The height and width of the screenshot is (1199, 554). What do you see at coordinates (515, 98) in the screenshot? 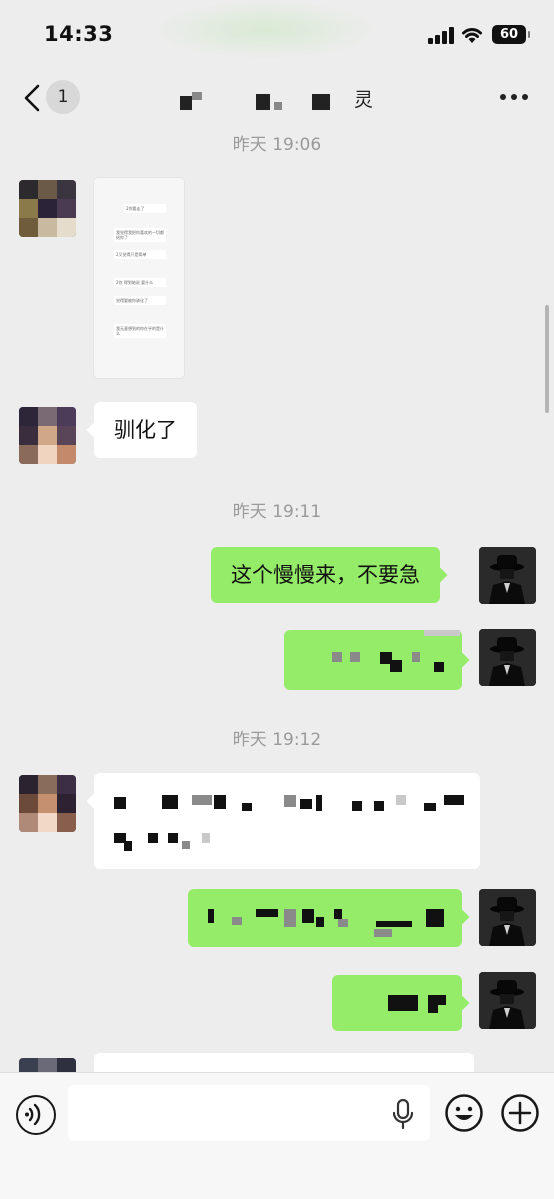
I see `more-dots-icon` at bounding box center [515, 98].